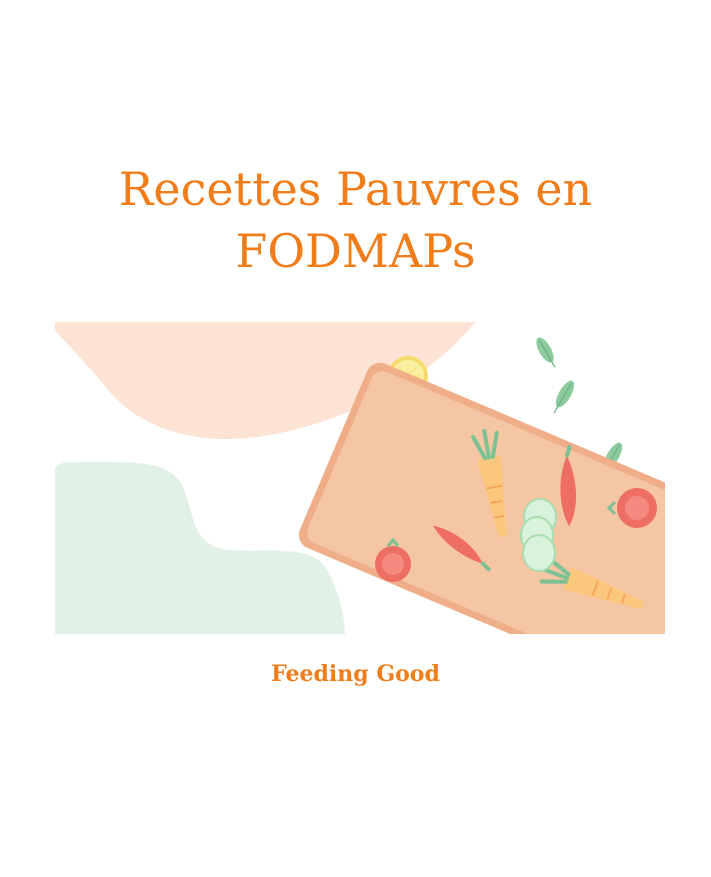 This screenshot has width=711, height=877. I want to click on author-name: Feeding Good, so click(355, 674).